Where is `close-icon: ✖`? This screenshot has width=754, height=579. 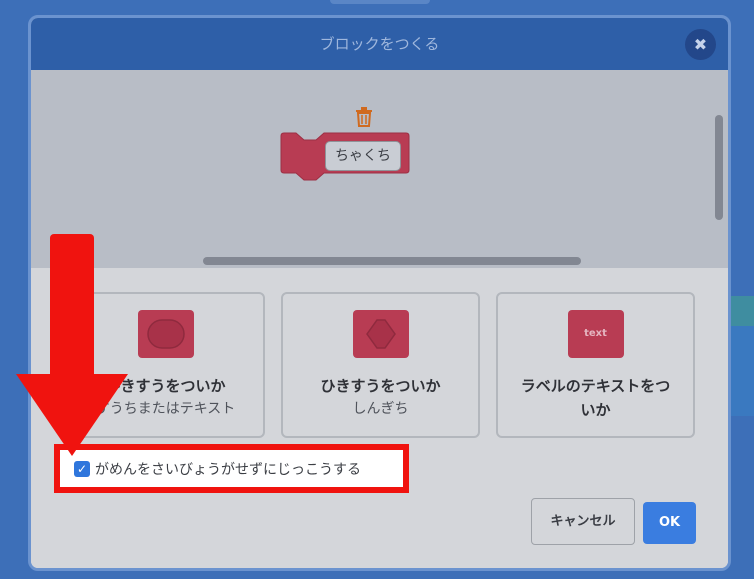
close-icon: ✖ is located at coordinates (700, 44).